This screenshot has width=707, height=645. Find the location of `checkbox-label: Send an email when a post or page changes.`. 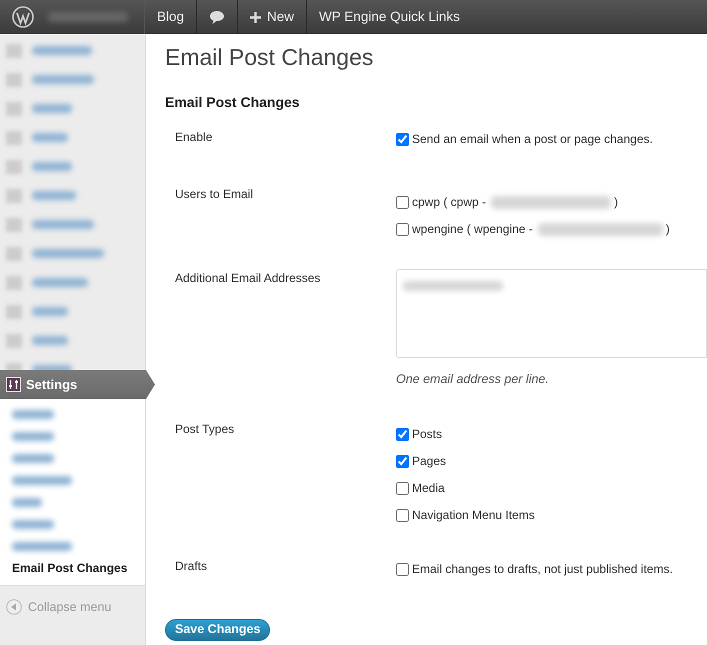

checkbox-label: Send an email when a post or page changes. is located at coordinates (532, 140).